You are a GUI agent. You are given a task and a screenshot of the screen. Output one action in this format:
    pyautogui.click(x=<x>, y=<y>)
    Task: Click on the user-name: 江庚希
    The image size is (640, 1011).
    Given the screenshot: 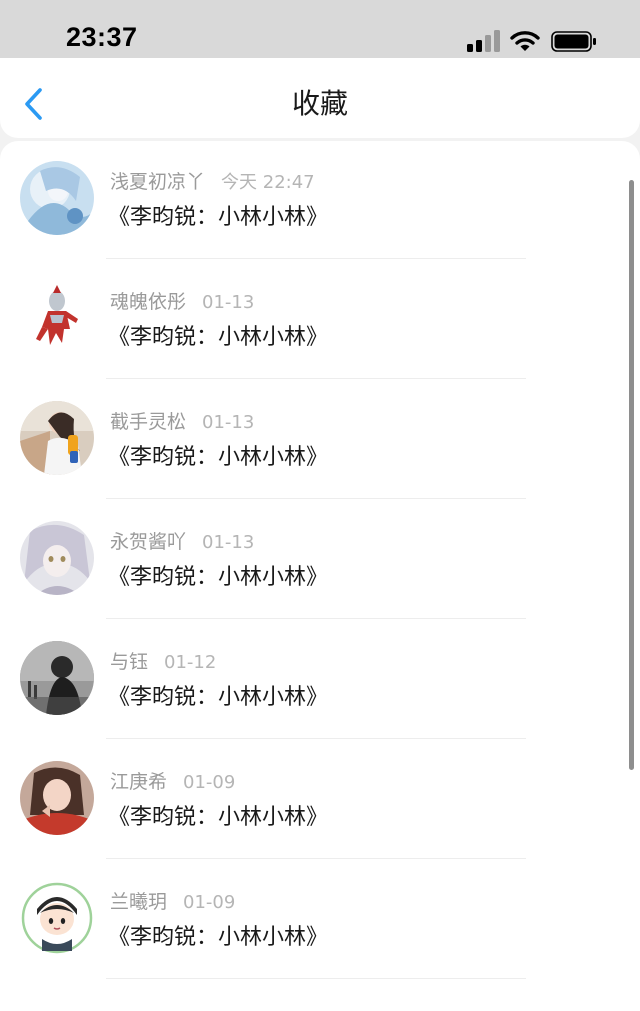 What is the action you would take?
    pyautogui.click(x=139, y=782)
    